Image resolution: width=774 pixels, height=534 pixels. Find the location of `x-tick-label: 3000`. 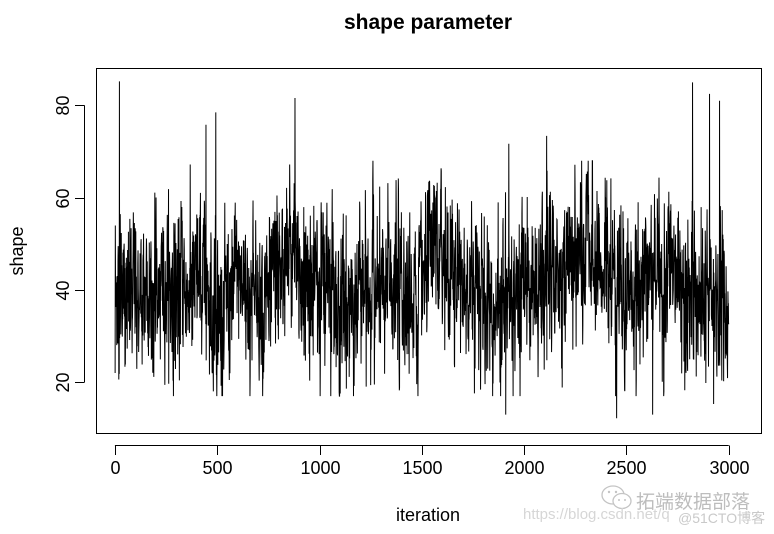

x-tick-label: 3000 is located at coordinates (729, 468).